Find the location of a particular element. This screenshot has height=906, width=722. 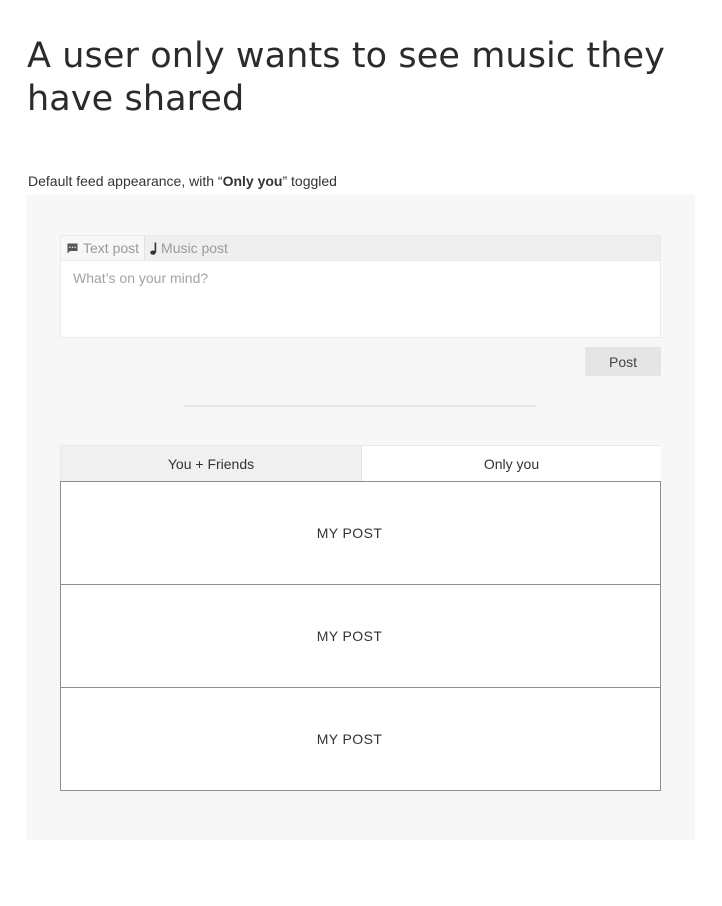

tab-music-post: Music post is located at coordinates (189, 248).